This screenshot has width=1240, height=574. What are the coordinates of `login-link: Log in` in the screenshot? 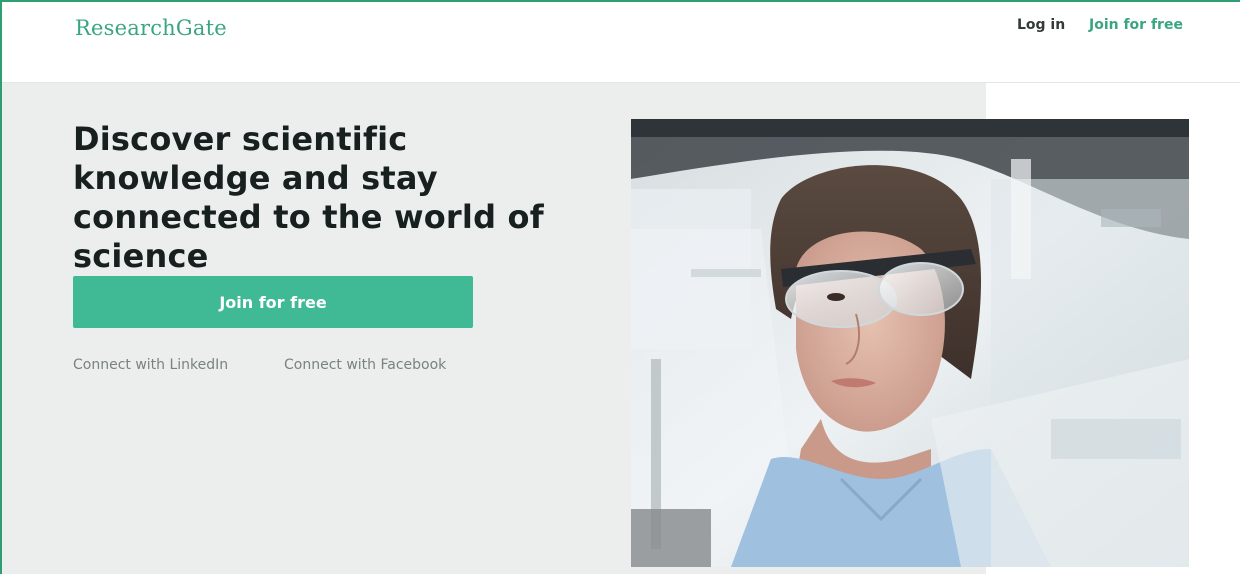 It's located at (1041, 25).